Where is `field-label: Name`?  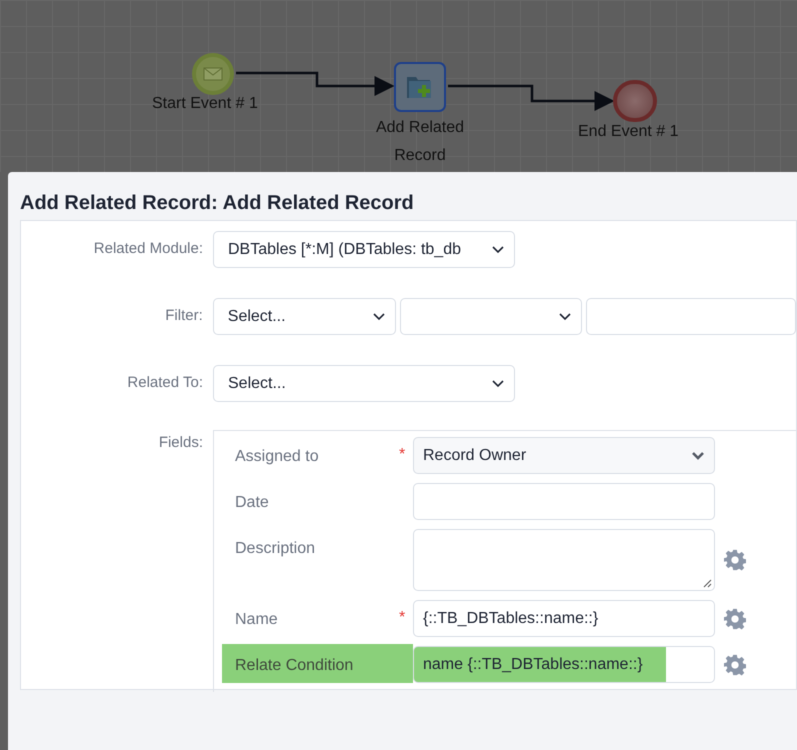
field-label: Name is located at coordinates (257, 620).